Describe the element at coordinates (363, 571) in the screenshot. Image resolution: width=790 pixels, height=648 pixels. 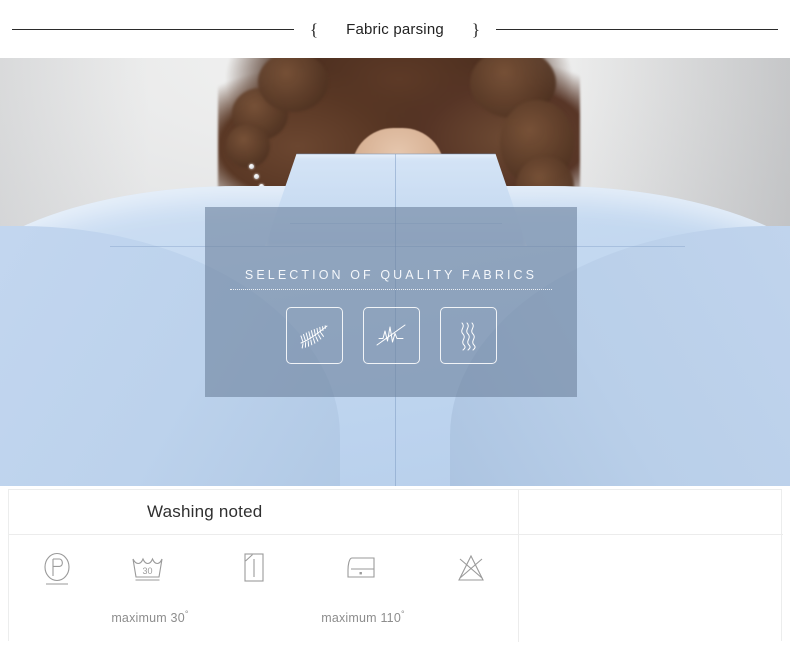
I see `iron-one-dot-icon` at that location.